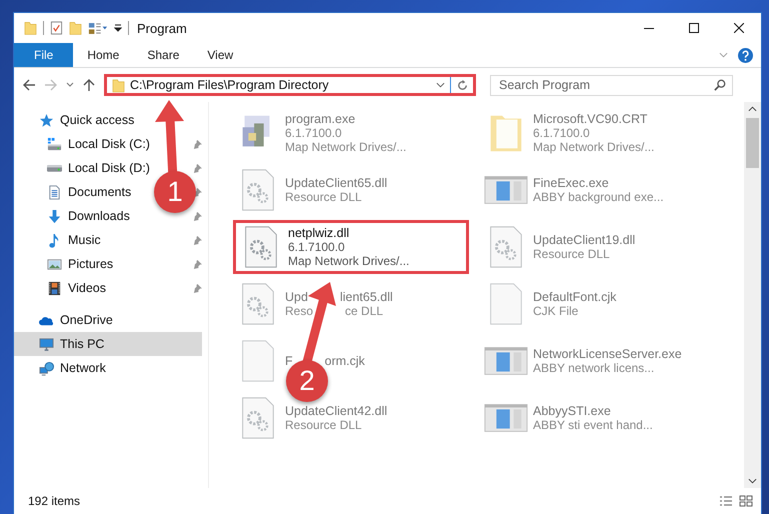 This screenshot has width=769, height=514. I want to click on window-title: Program, so click(161, 28).